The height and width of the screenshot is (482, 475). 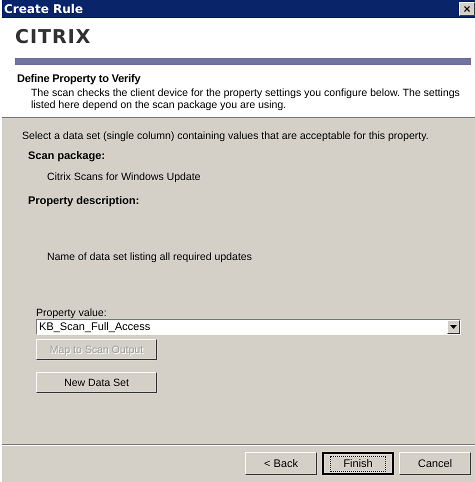 What do you see at coordinates (67, 156) in the screenshot?
I see `section-label: Scan package:` at bounding box center [67, 156].